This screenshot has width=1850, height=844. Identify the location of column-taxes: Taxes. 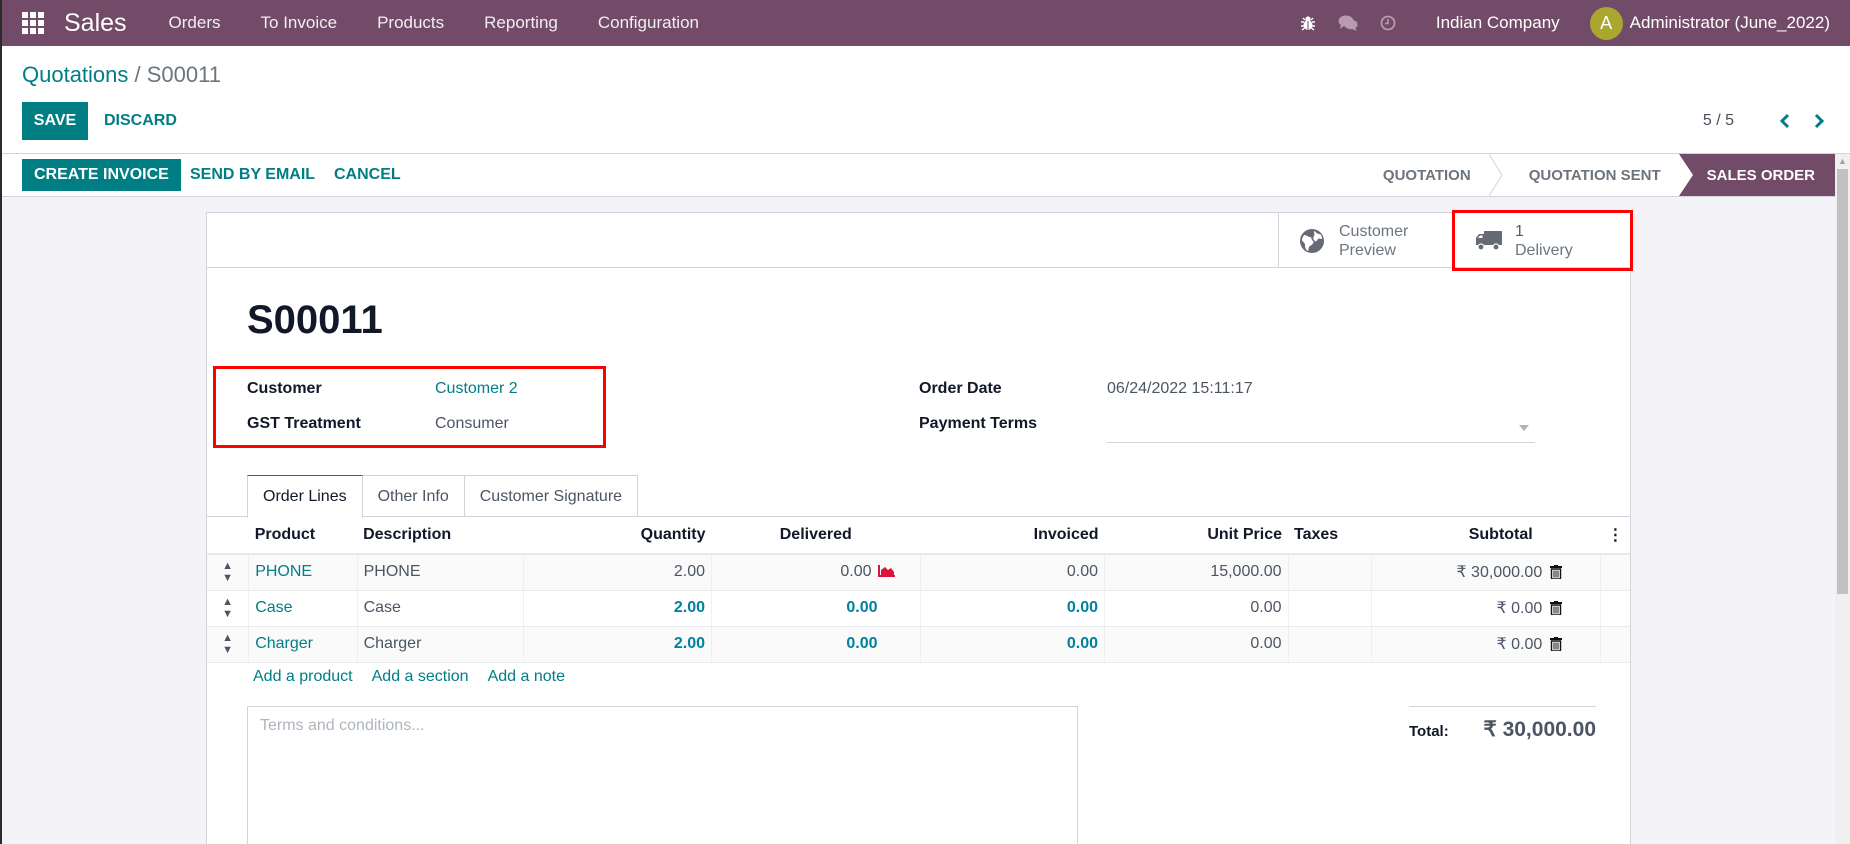
(1330, 536).